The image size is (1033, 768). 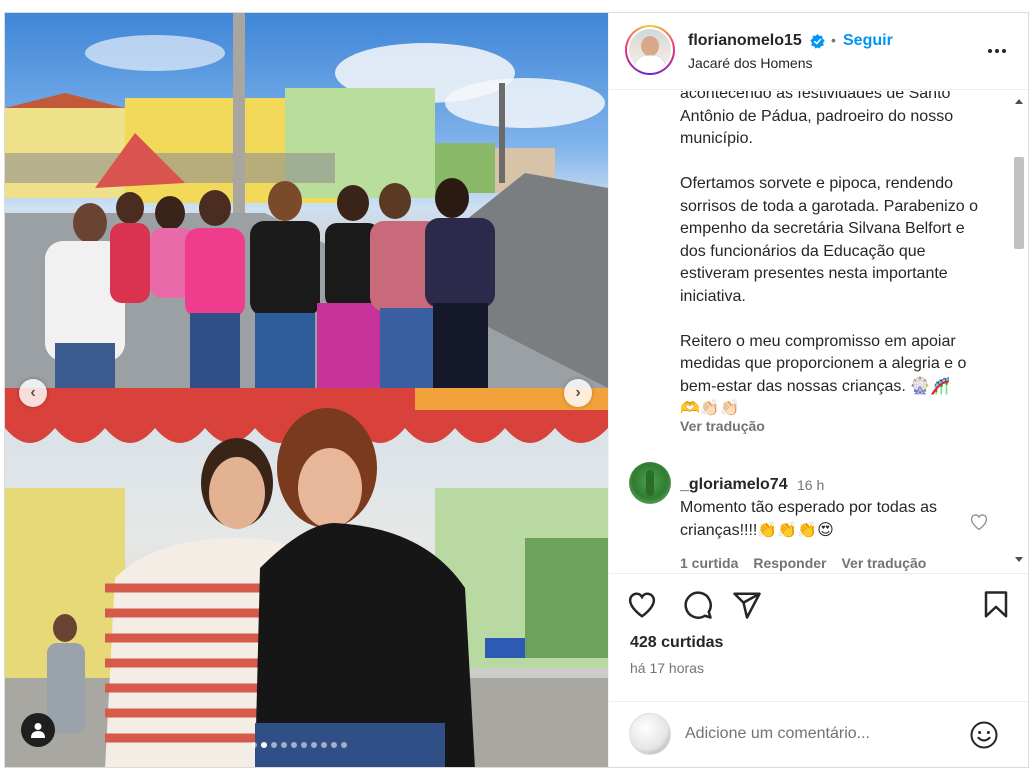 I want to click on user-tag-icon, so click(x=38, y=730).